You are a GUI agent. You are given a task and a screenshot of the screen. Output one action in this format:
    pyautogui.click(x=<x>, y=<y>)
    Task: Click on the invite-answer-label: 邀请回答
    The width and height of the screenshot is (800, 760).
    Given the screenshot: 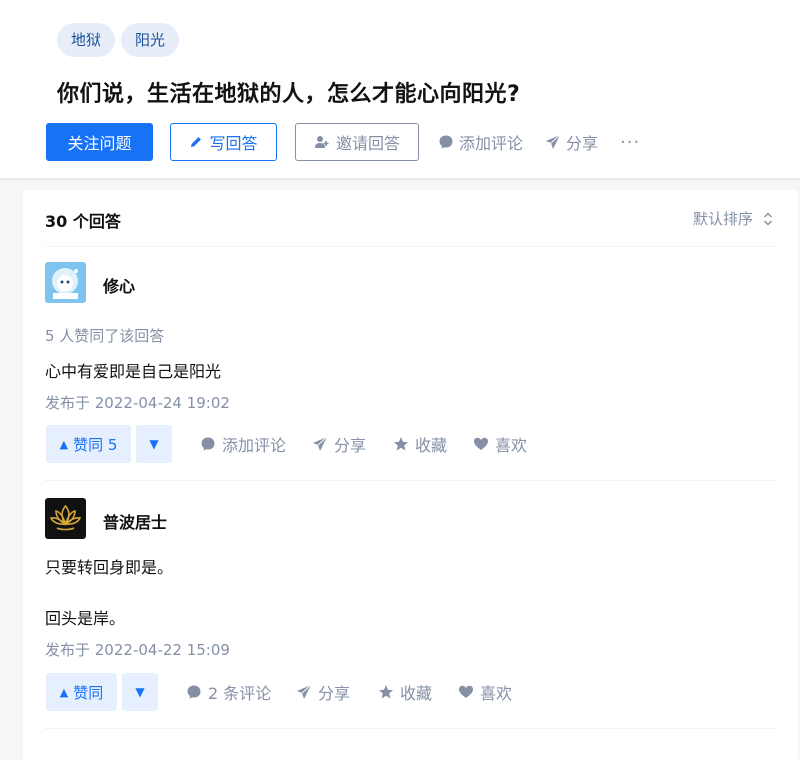 What is the action you would take?
    pyautogui.click(x=367, y=143)
    